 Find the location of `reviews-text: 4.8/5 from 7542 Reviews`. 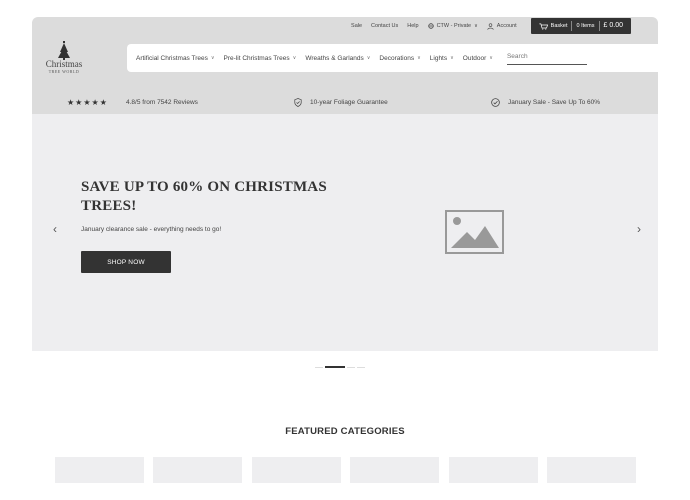

reviews-text: 4.8/5 from 7542 Reviews is located at coordinates (162, 102).